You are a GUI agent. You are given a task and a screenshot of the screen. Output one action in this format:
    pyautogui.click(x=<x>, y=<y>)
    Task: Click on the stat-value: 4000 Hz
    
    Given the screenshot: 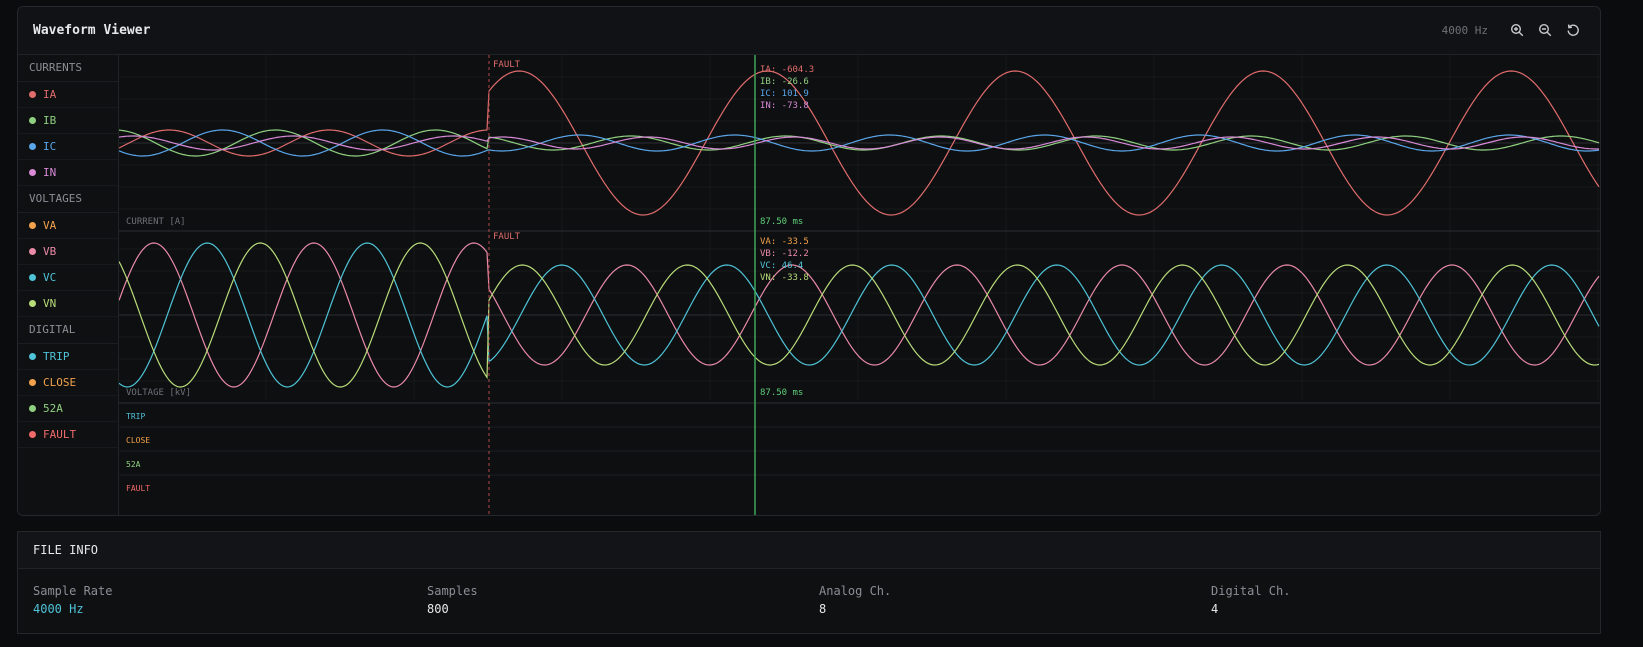 What is the action you would take?
    pyautogui.click(x=58, y=609)
    